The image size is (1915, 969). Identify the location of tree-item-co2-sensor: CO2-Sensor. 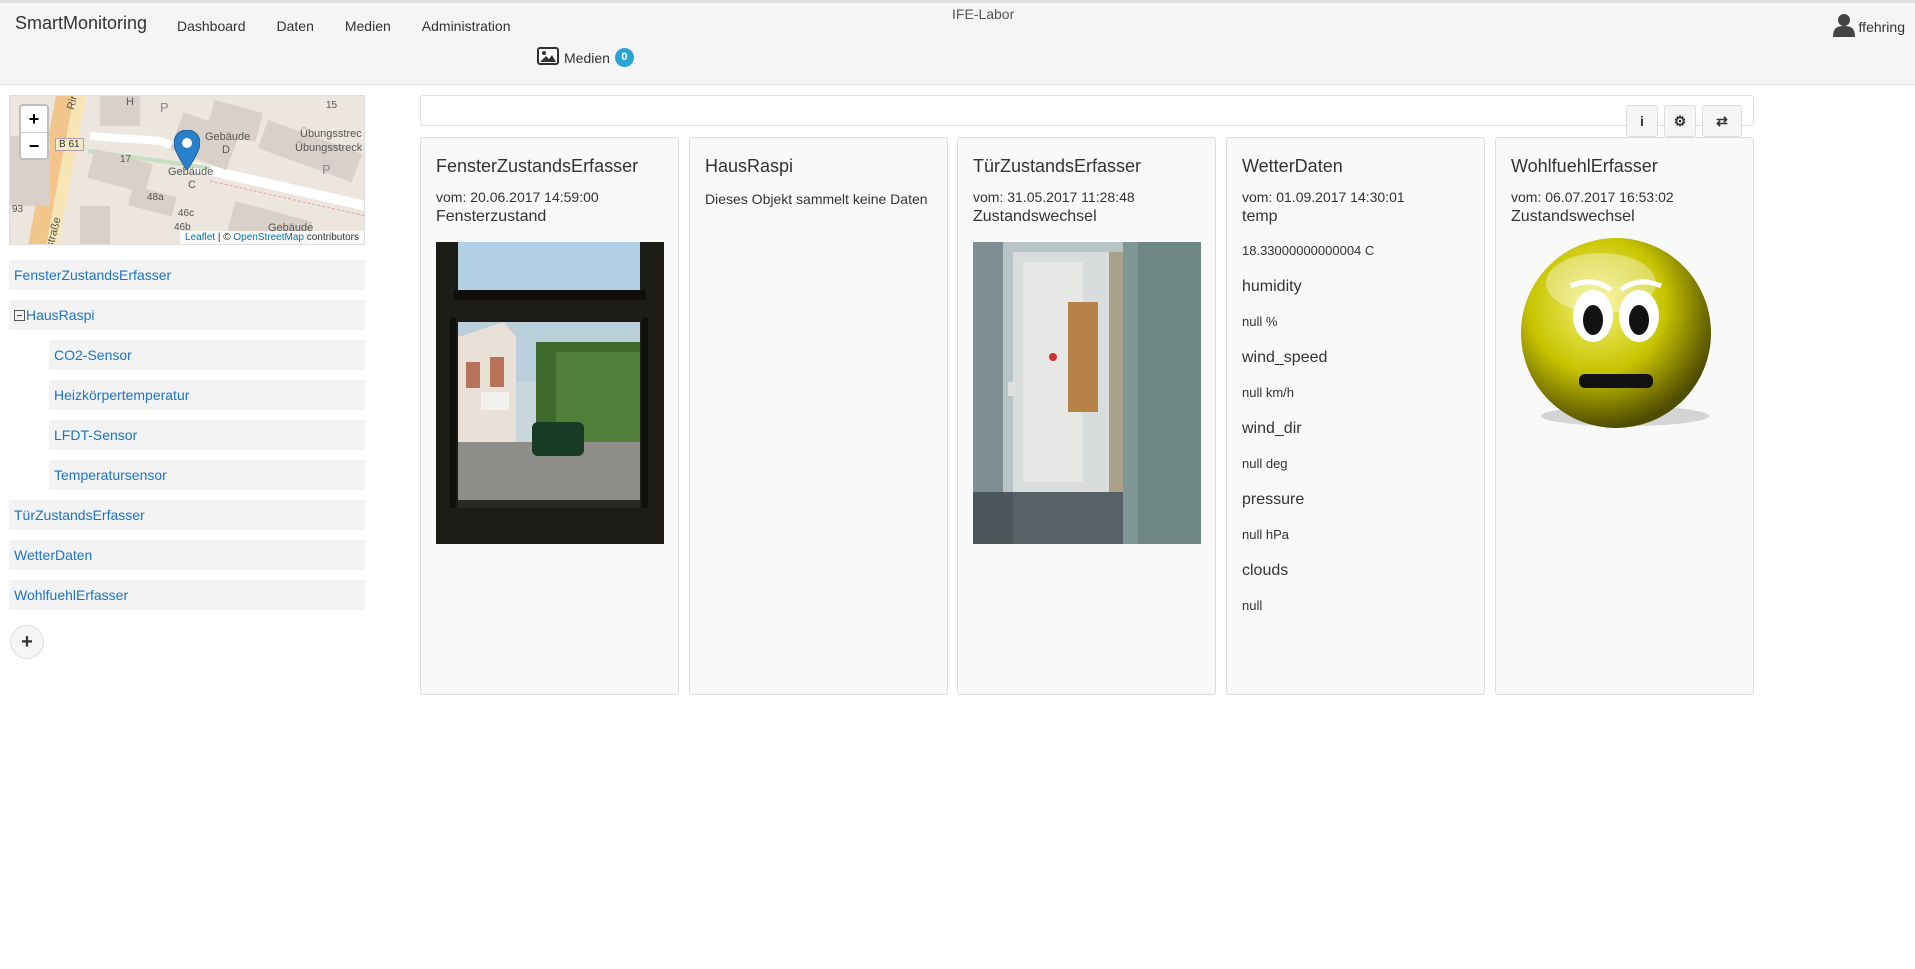
(207, 355).